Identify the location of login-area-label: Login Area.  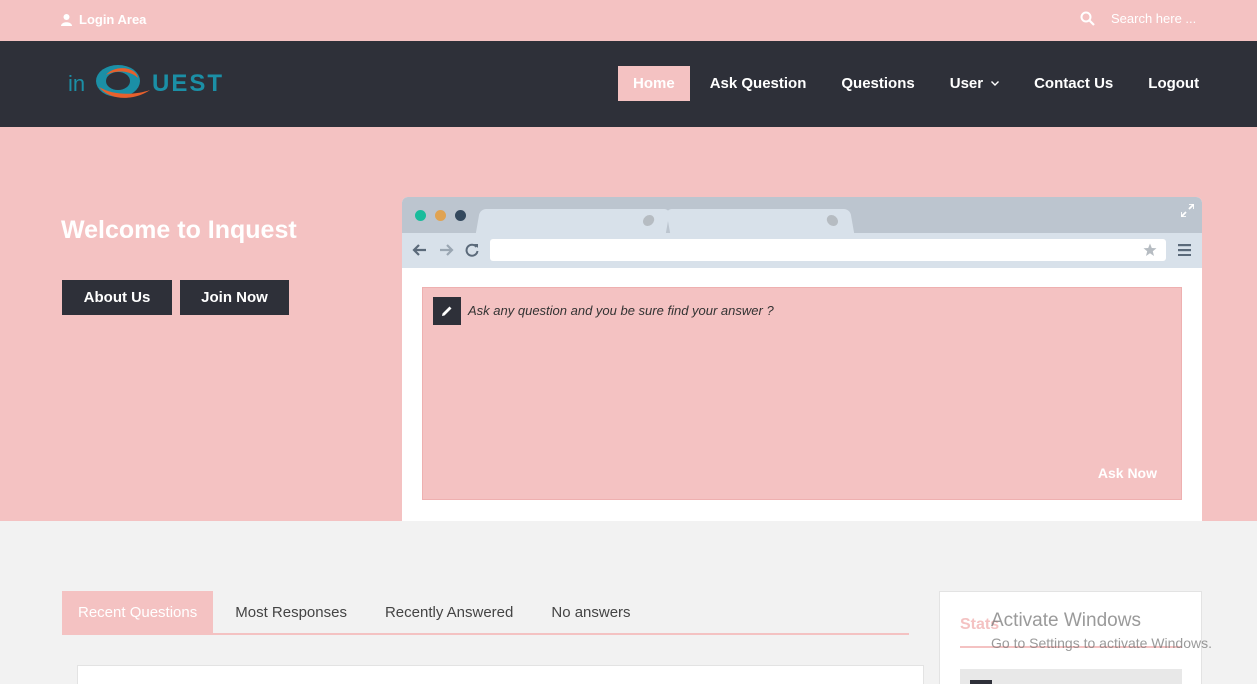
(113, 19).